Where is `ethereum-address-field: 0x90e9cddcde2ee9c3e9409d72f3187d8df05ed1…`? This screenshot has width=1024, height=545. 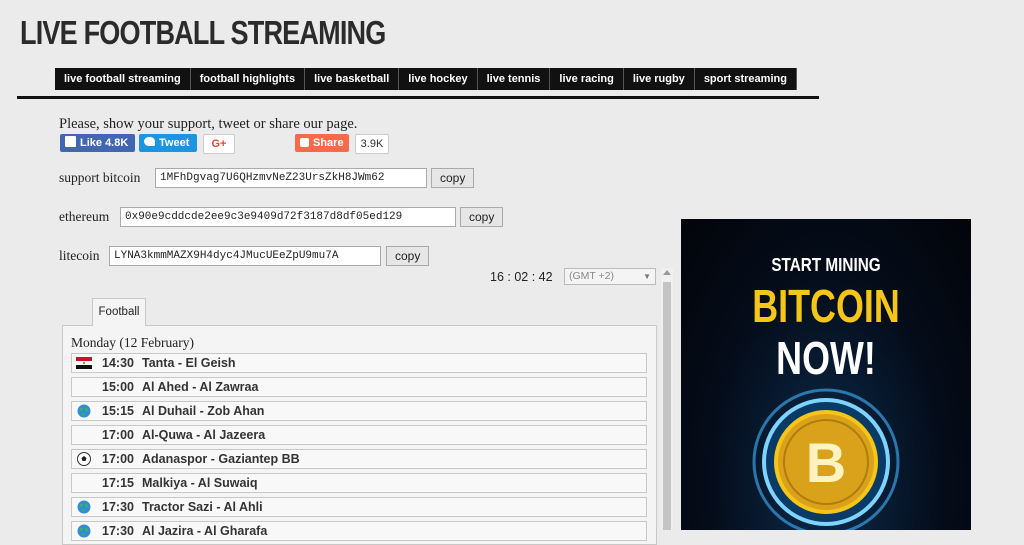
ethereum-address-field: 0x90e9cddcde2ee9c3e9409d72f3187d8df05ed1… is located at coordinates (288, 217).